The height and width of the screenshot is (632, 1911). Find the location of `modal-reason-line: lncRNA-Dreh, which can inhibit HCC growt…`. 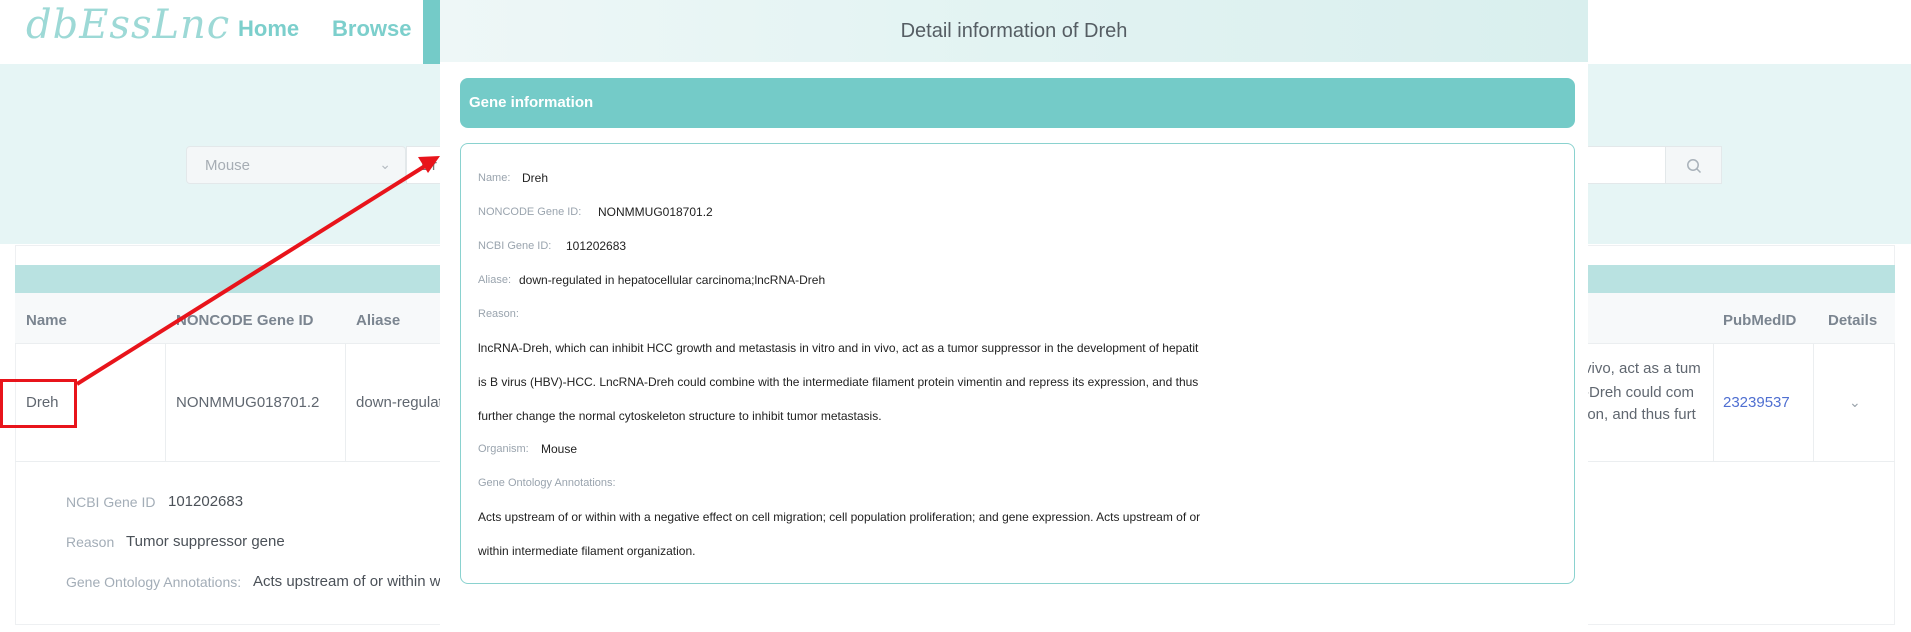

modal-reason-line: lncRNA-Dreh, which can inhibit HCC growt… is located at coordinates (838, 348).